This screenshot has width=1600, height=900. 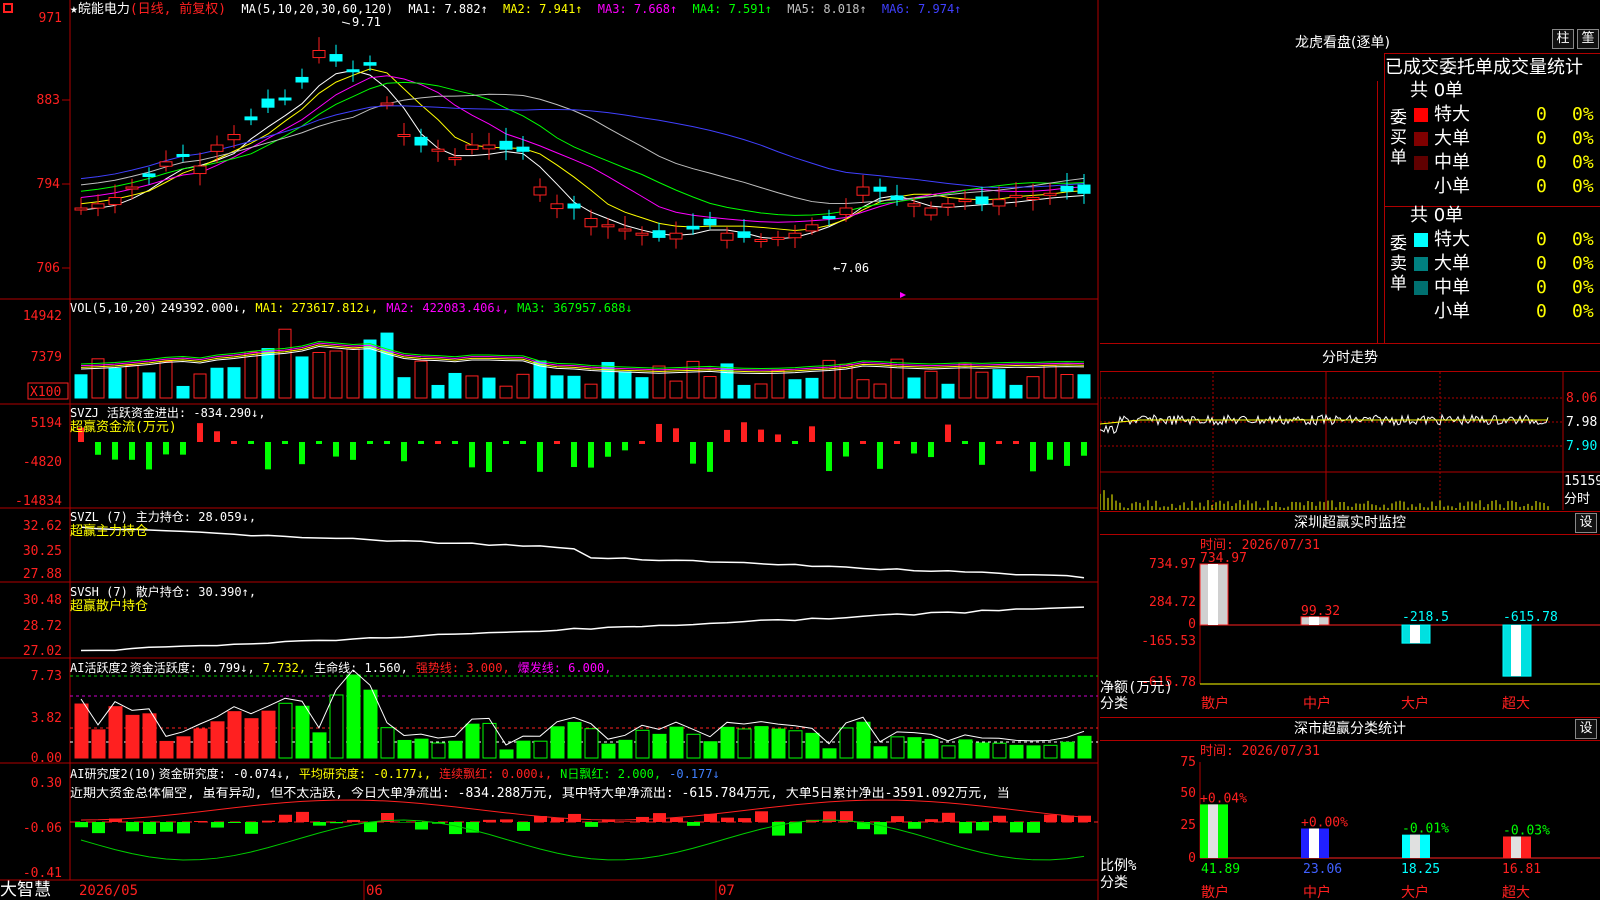 I want to click on buy-color-swatch, so click(x=1421, y=187).